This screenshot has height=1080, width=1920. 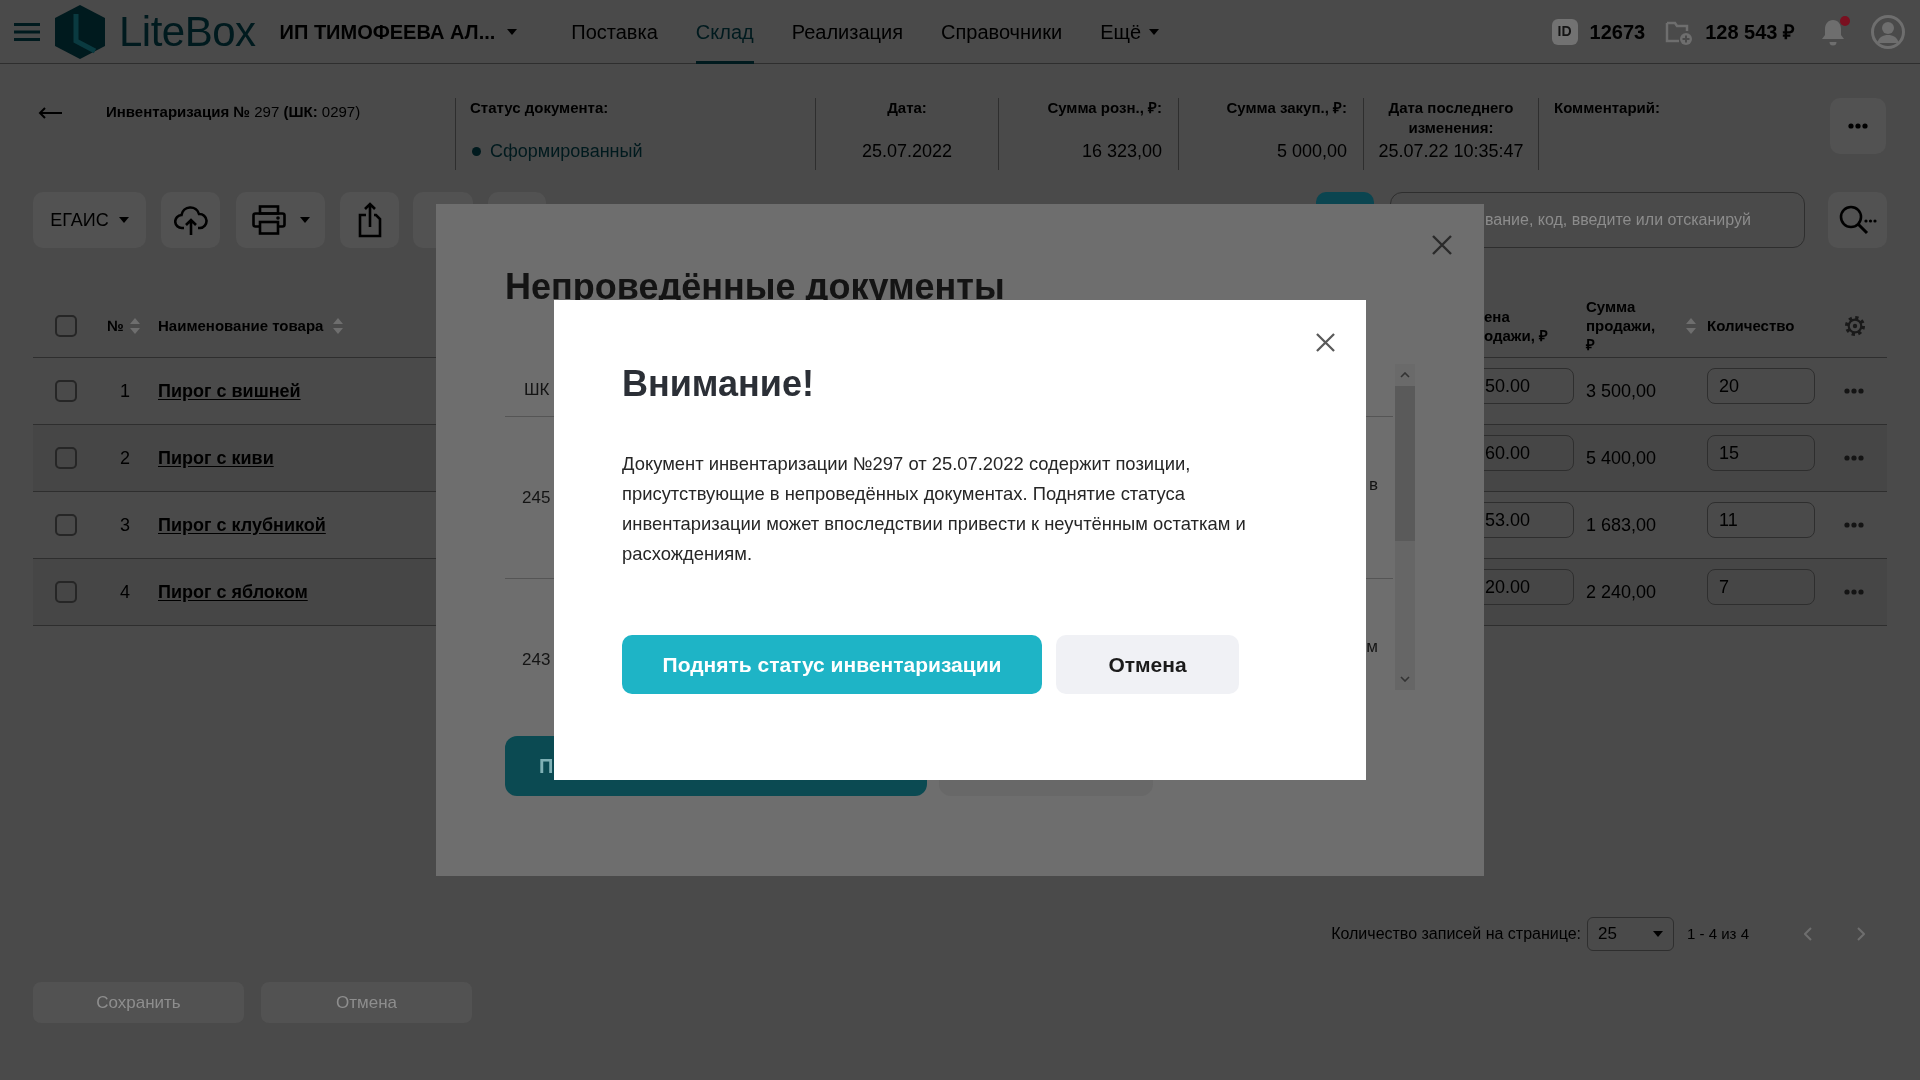 I want to click on search-icon, so click(x=1857, y=220).